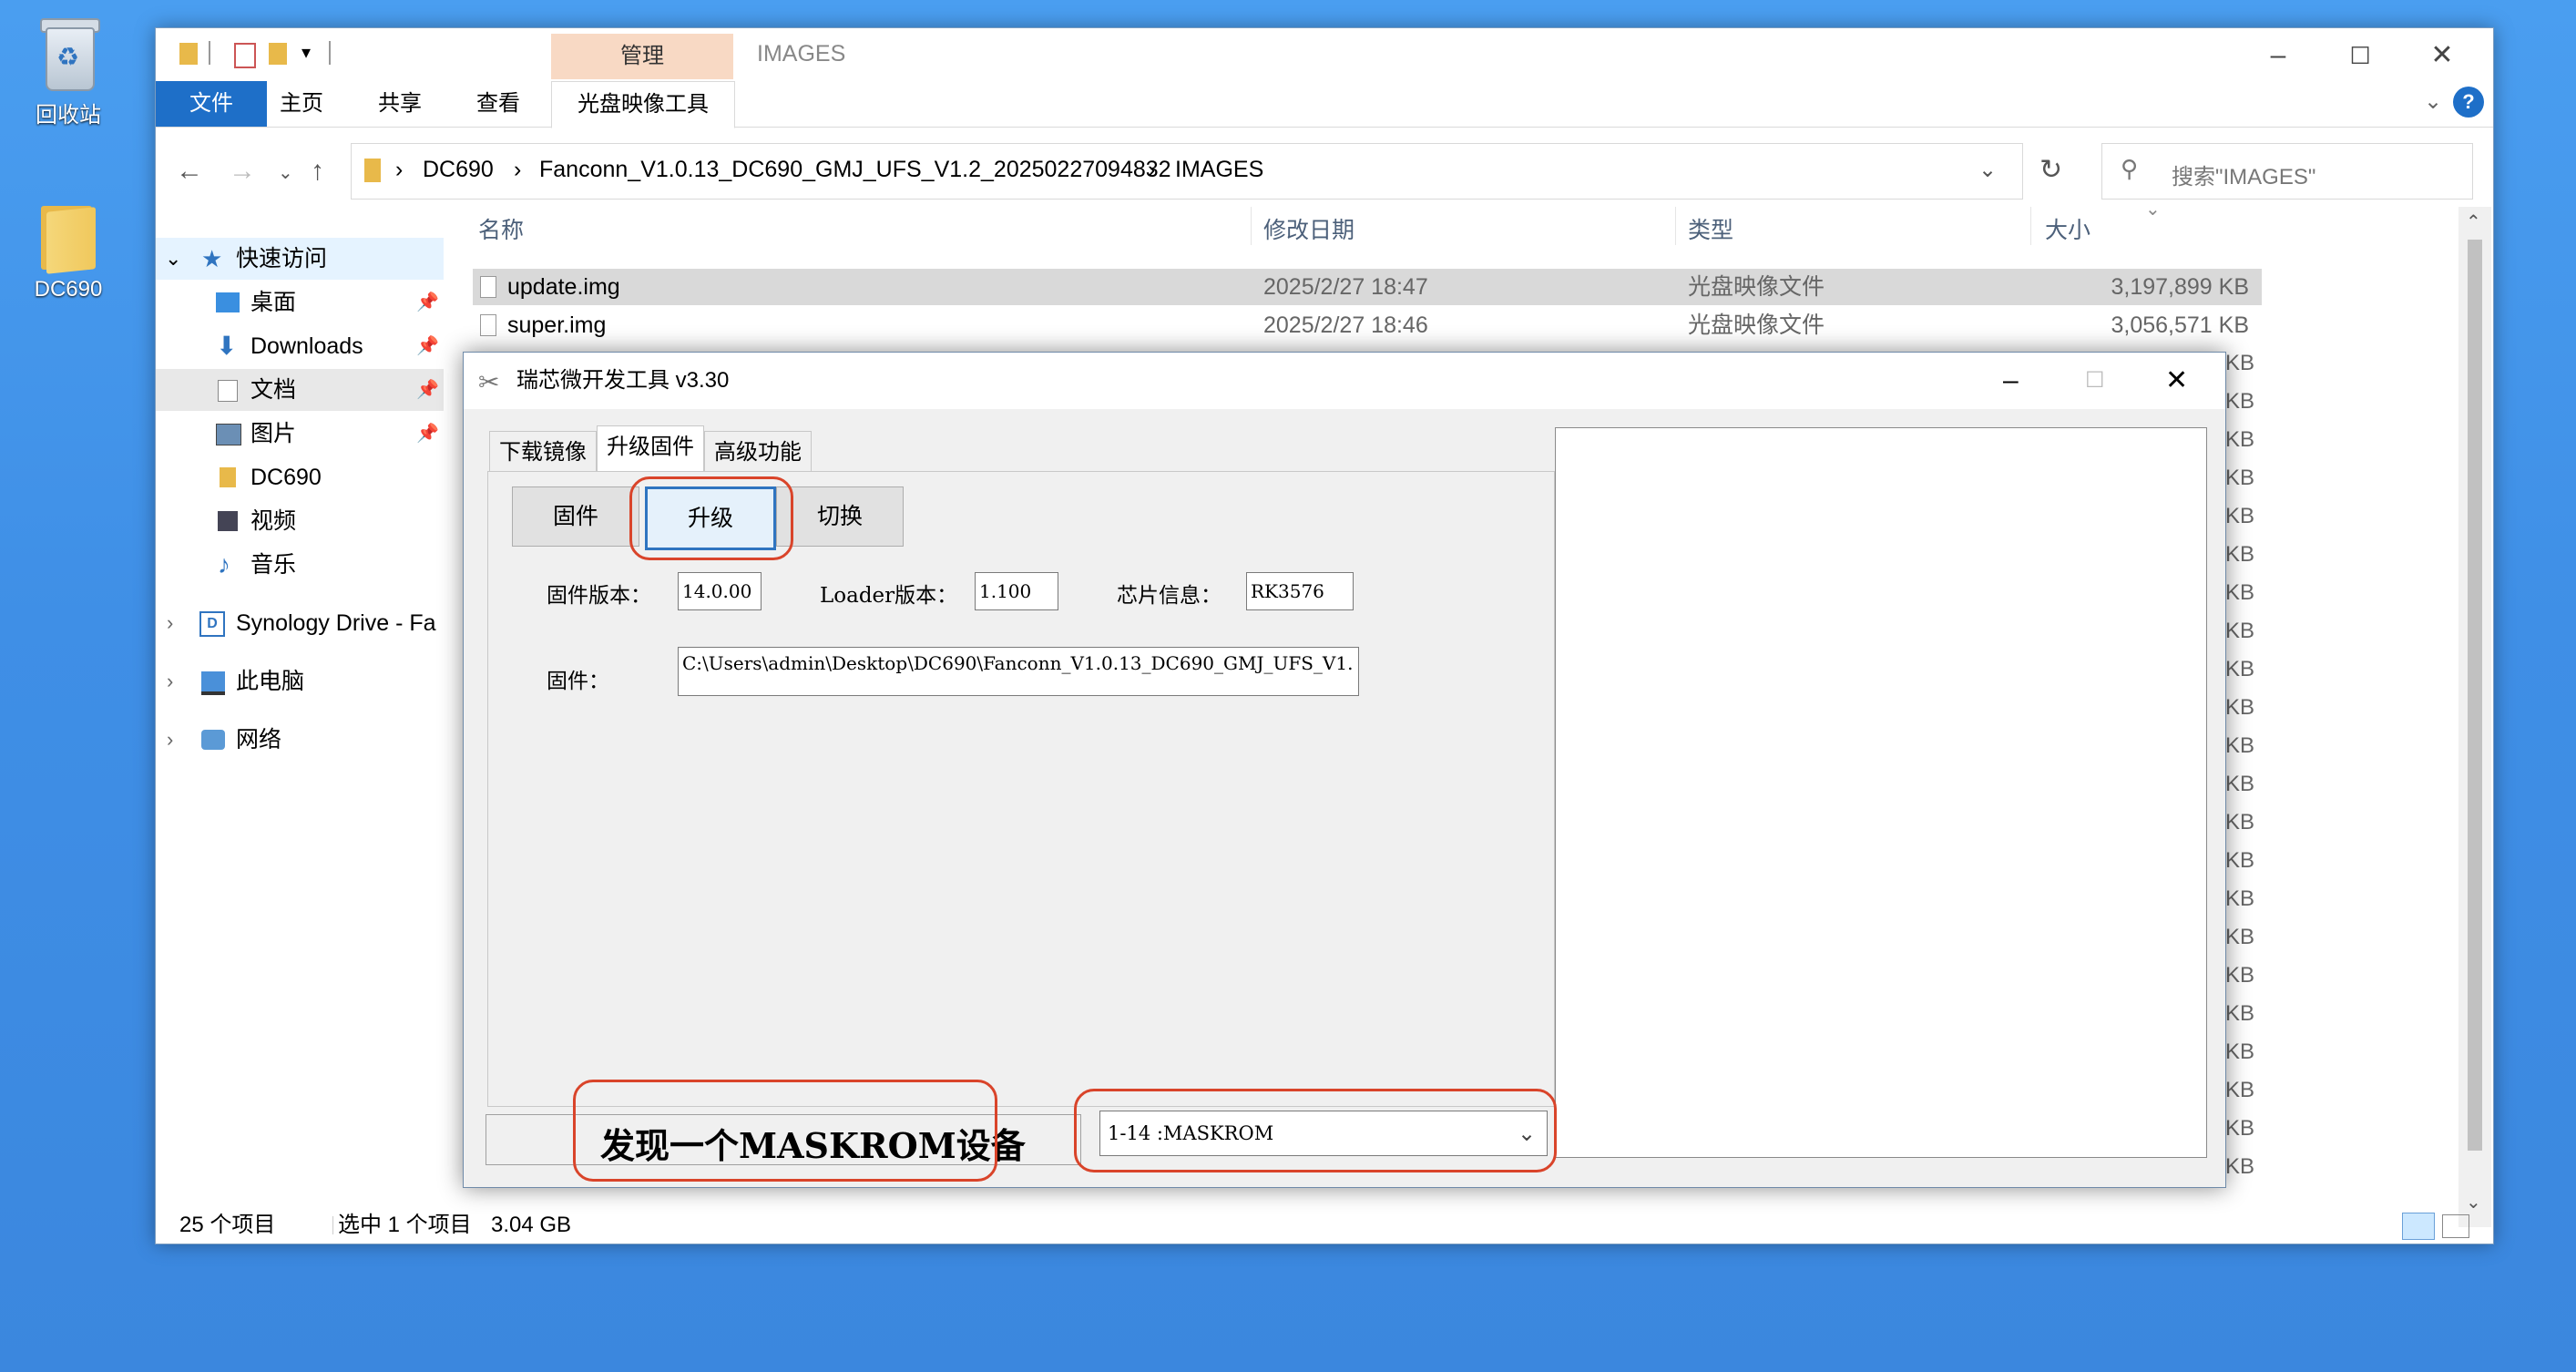 This screenshot has width=2576, height=1372. What do you see at coordinates (211, 104) in the screenshot?
I see `tab-file: 文件` at bounding box center [211, 104].